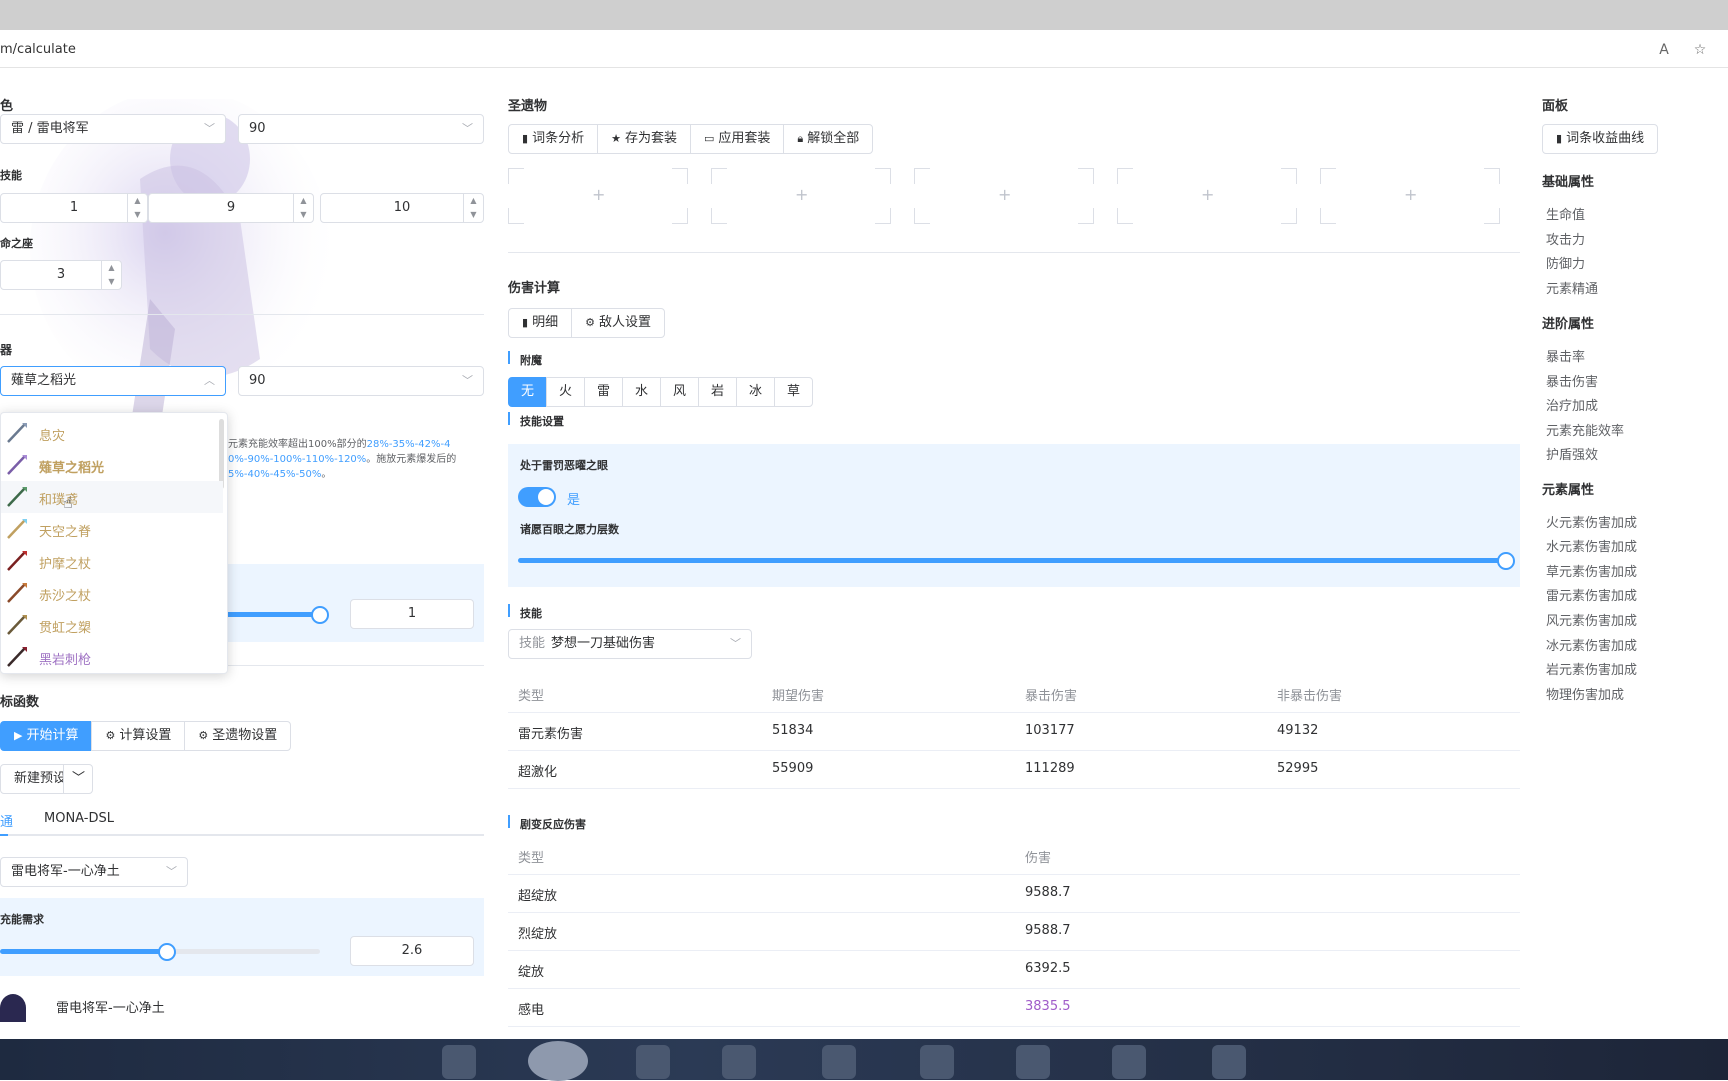 The height and width of the screenshot is (1081, 1728). Describe the element at coordinates (112, 433) in the screenshot. I see `dropdown-item: 息灾` at that location.